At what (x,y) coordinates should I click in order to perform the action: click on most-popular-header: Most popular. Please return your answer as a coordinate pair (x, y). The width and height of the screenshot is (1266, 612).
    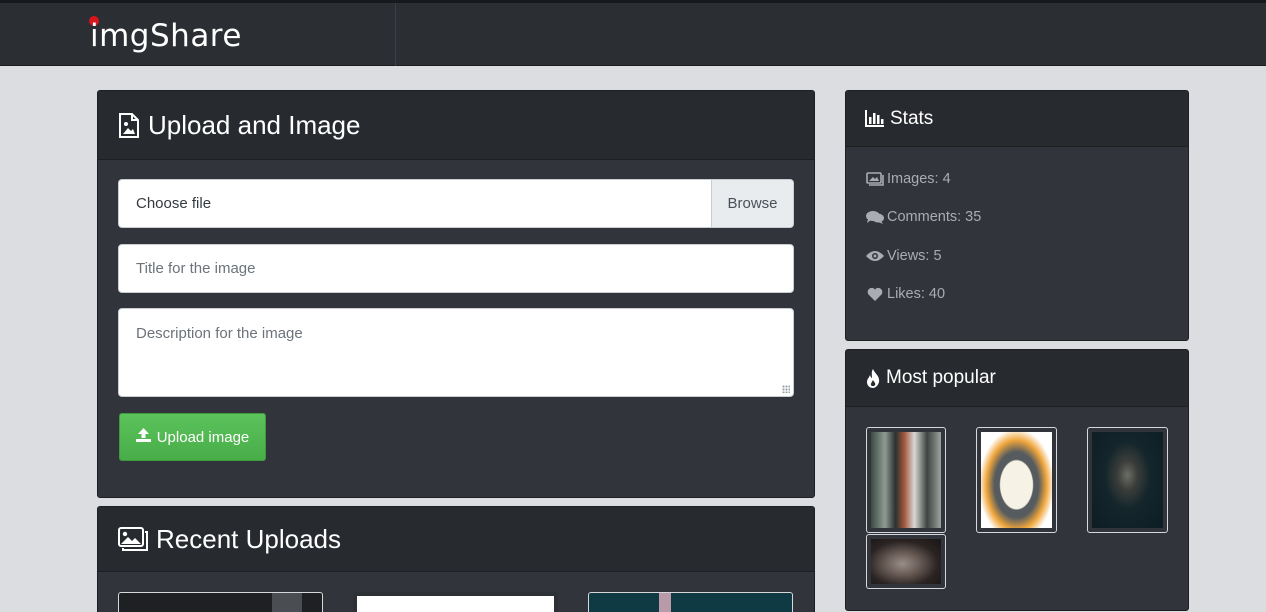
    Looking at the image, I should click on (1017, 378).